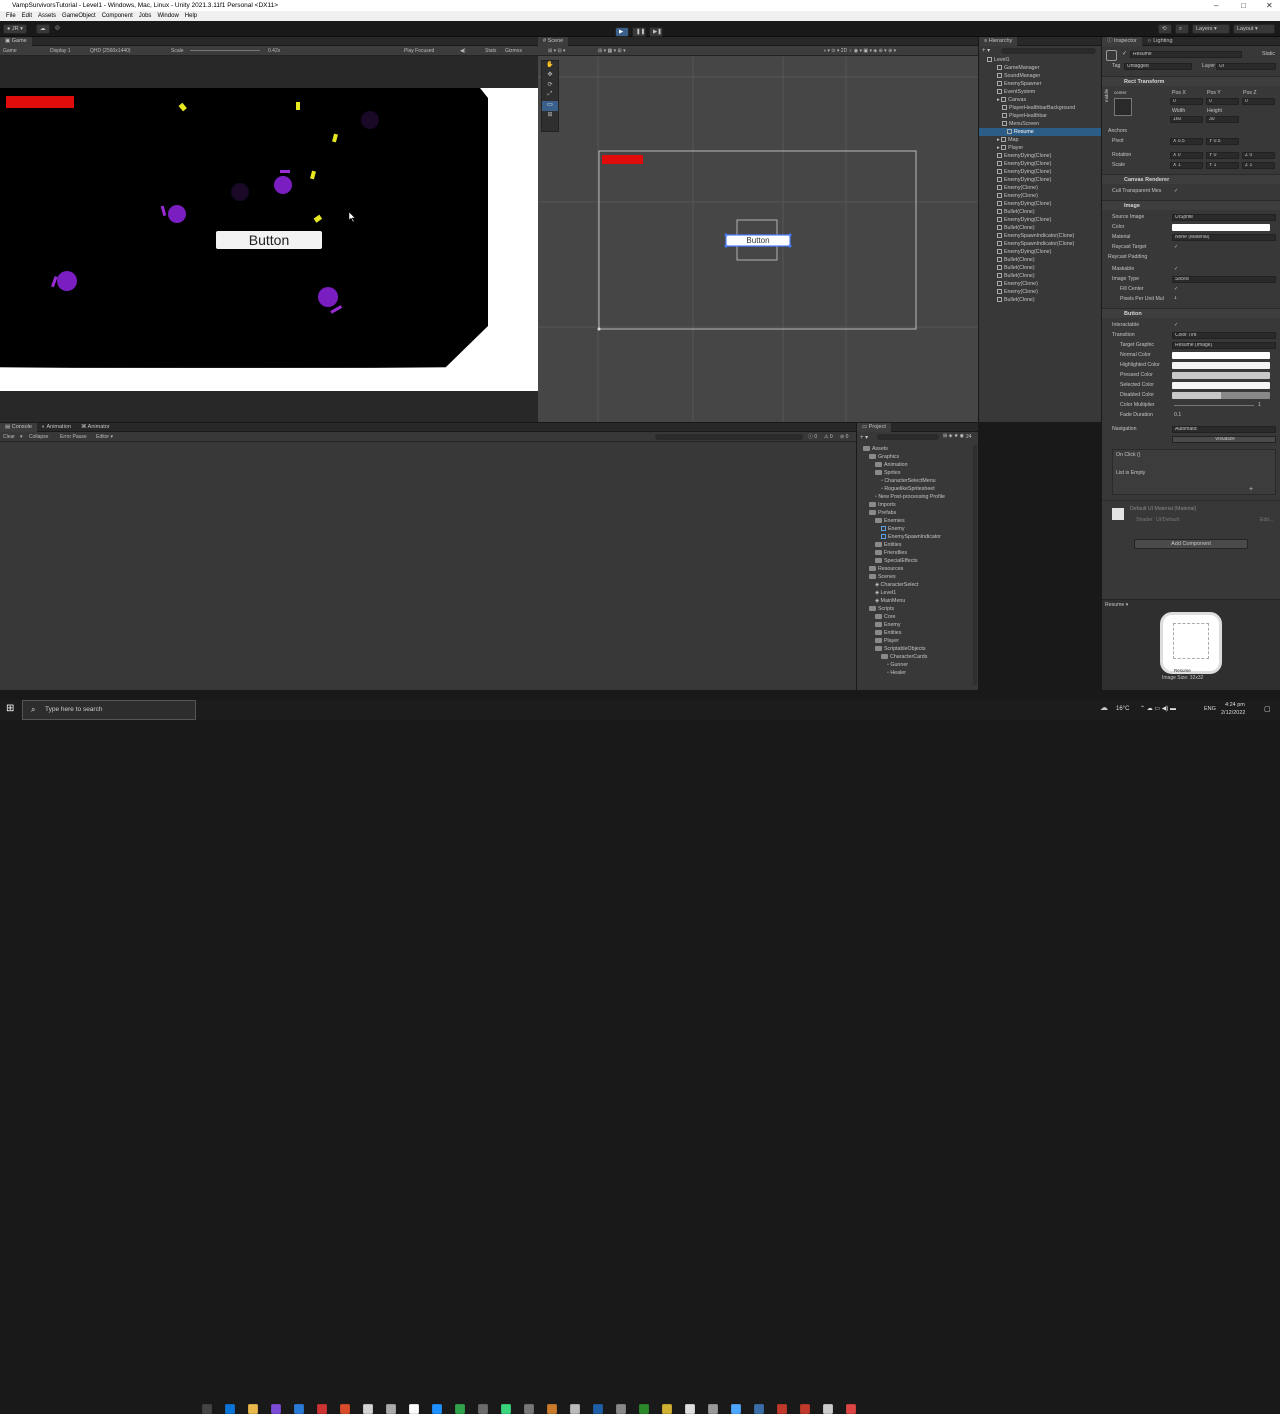  What do you see at coordinates (1040, 236) in the screenshot?
I see `hierarchy-item: EnemySpawnIndicator(Clone)` at bounding box center [1040, 236].